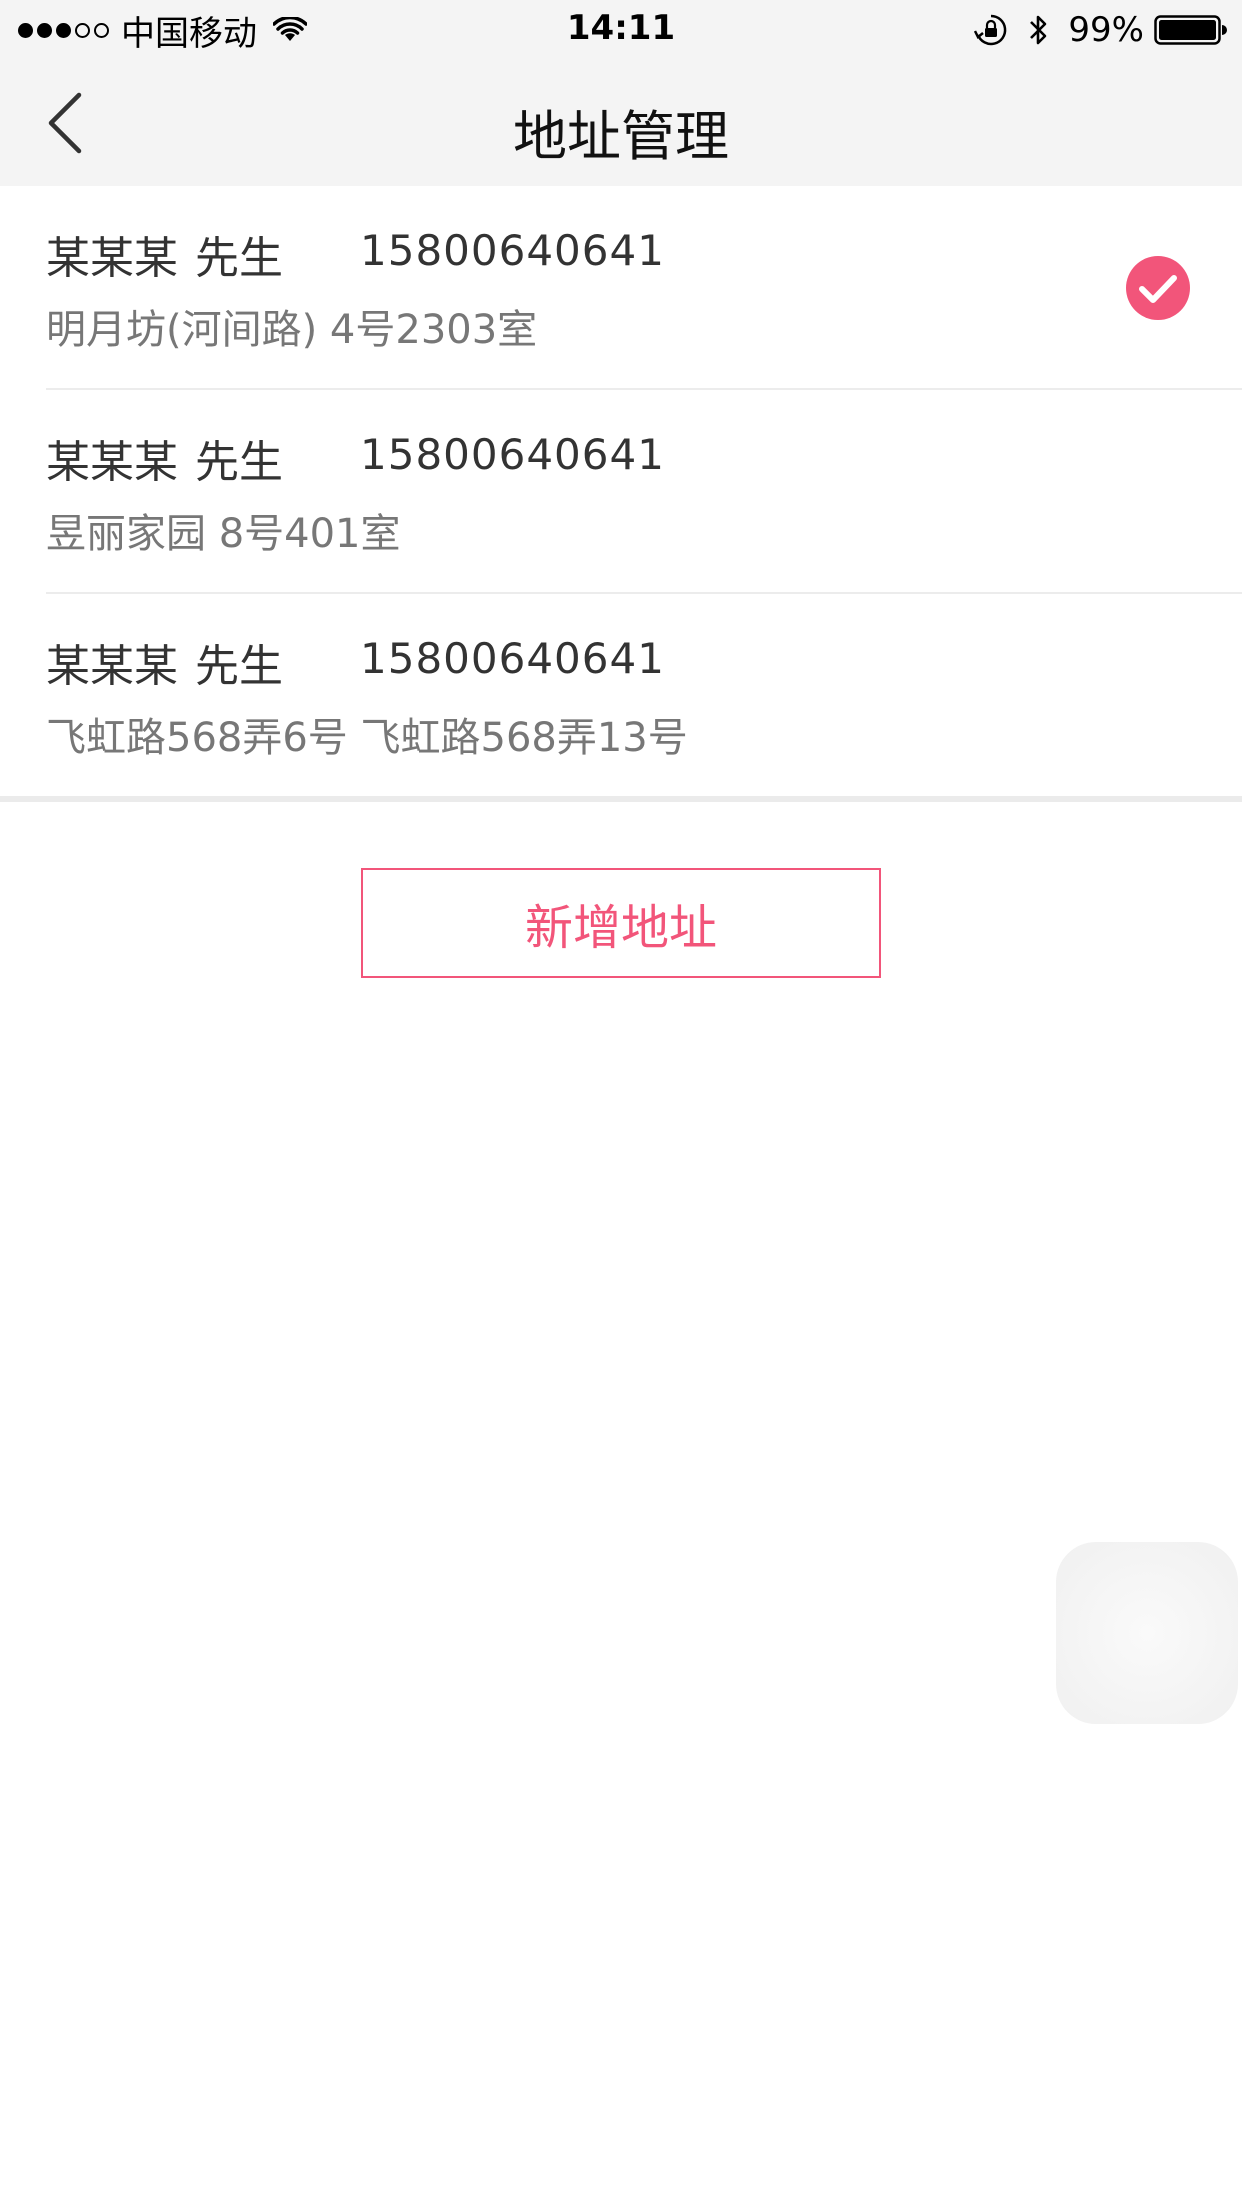 The height and width of the screenshot is (2208, 1242). Describe the element at coordinates (621, 30) in the screenshot. I see `status-bar: 中国移动 14:11 99%` at that location.